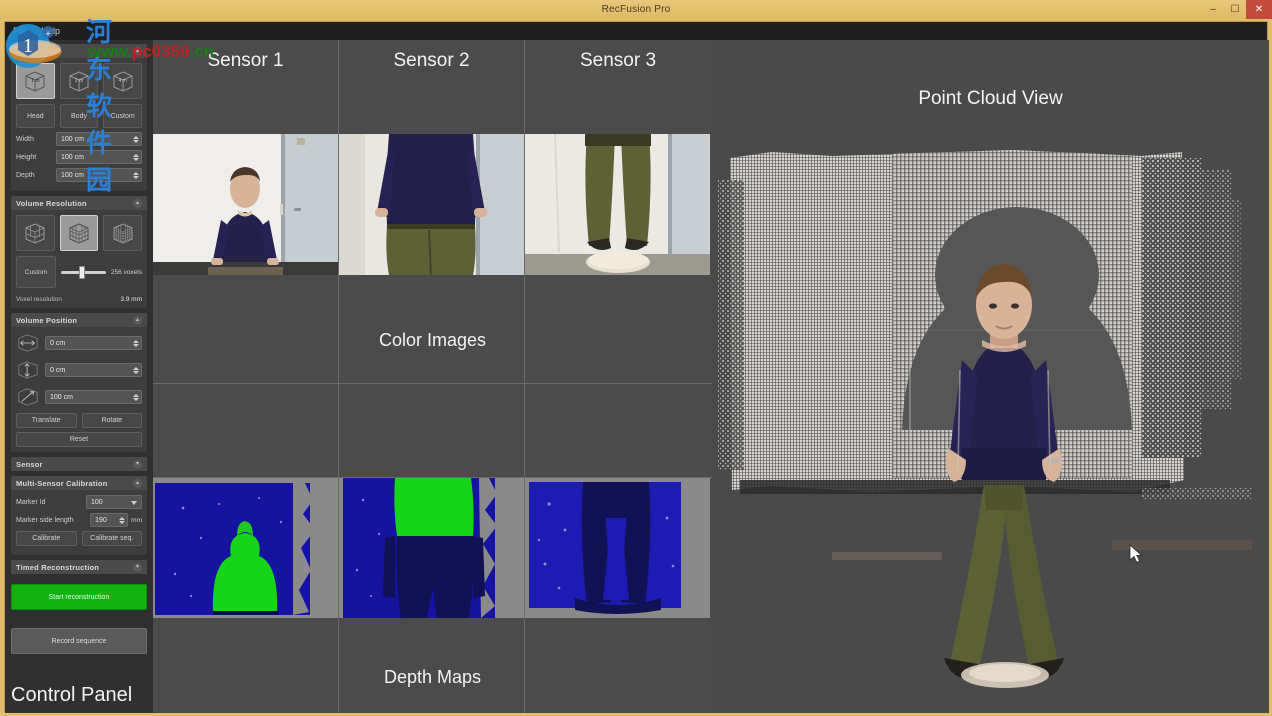  Describe the element at coordinates (136, 520) in the screenshot. I see `marker-side-unit: mm` at that location.